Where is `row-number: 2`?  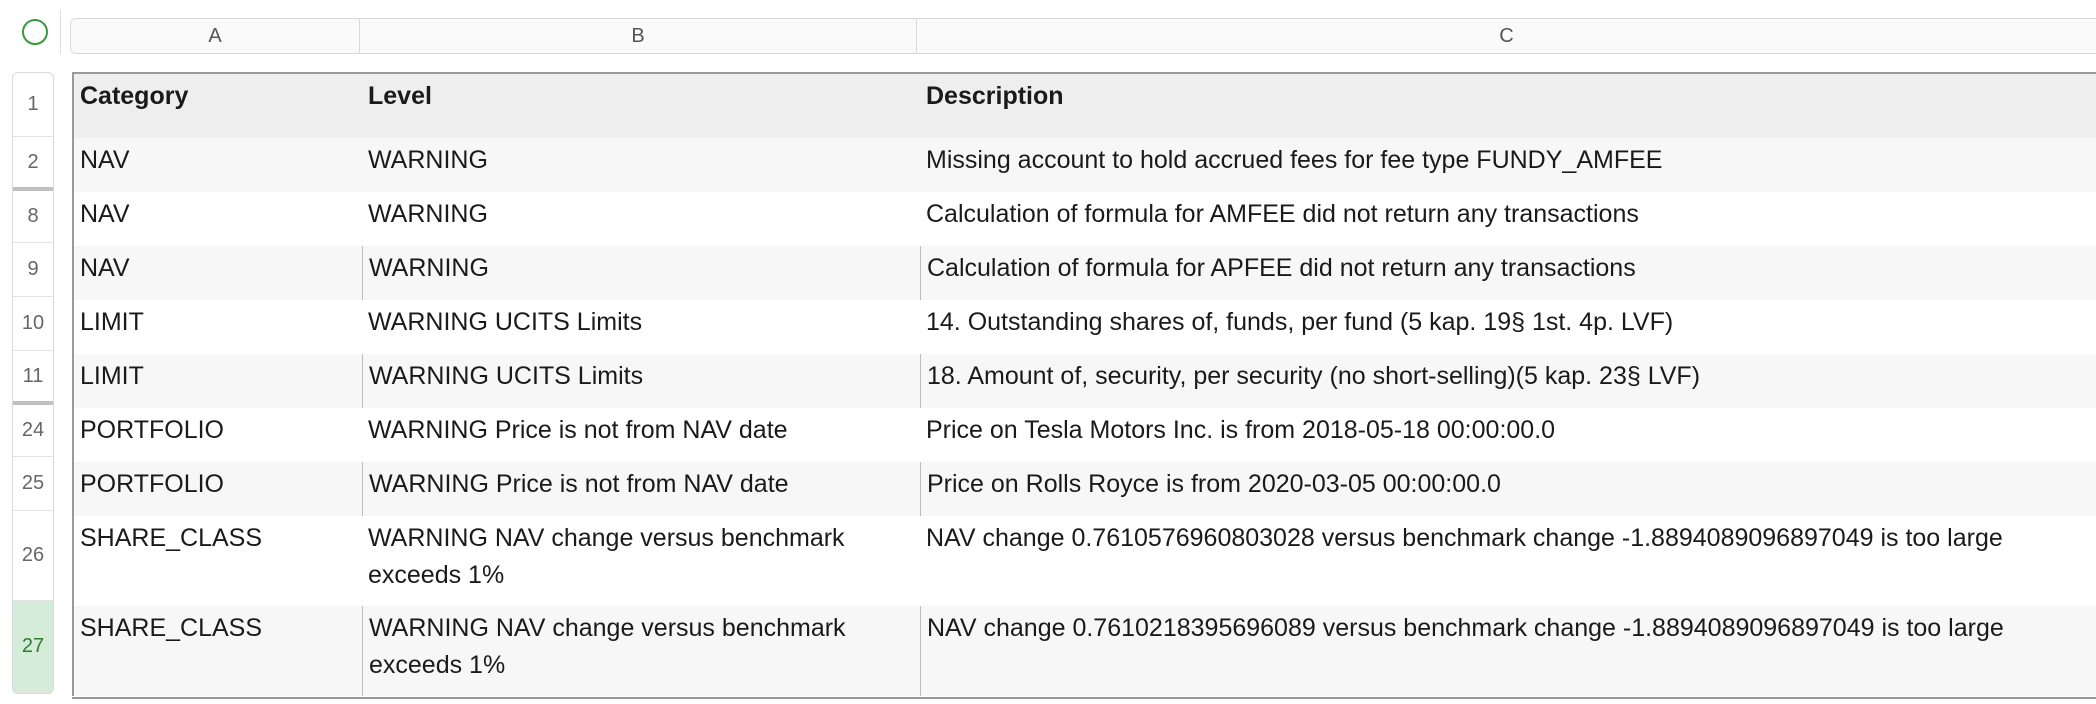 row-number: 2 is located at coordinates (33, 164).